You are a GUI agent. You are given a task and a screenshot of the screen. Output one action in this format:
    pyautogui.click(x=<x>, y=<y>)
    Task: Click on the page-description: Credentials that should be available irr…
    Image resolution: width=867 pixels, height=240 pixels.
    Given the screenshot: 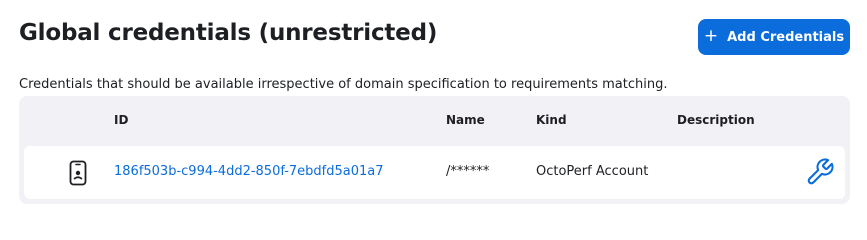 What is the action you would take?
    pyautogui.click(x=343, y=84)
    